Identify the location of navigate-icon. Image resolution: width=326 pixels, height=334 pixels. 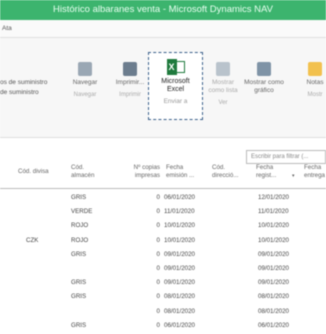
(85, 69).